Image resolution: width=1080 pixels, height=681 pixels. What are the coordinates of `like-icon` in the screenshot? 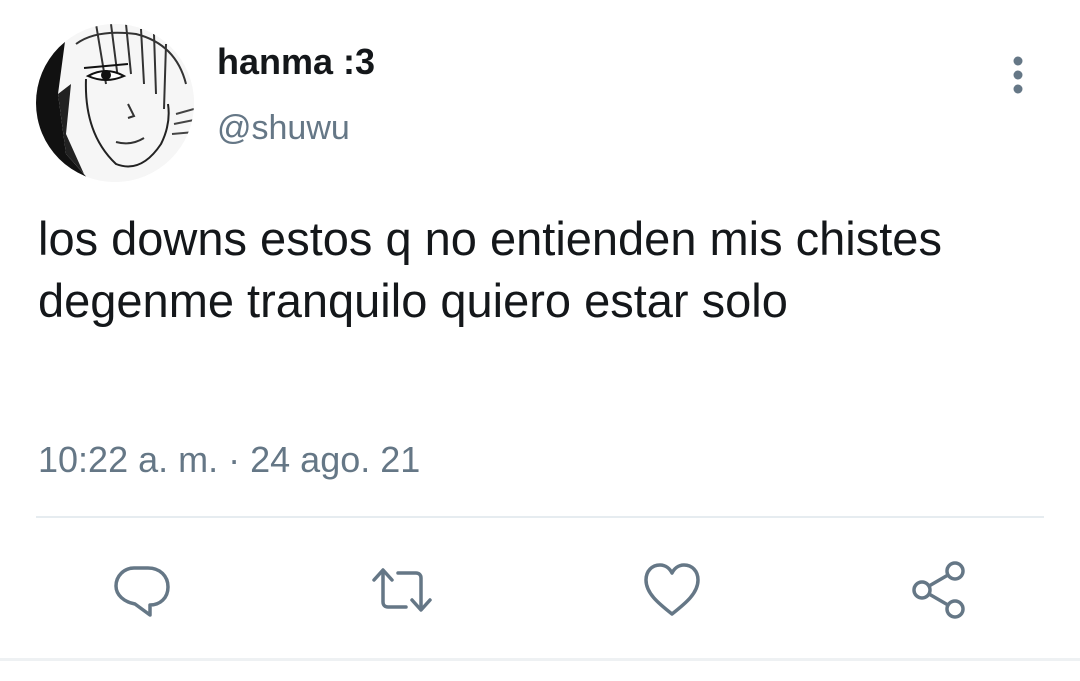 It's located at (672, 589).